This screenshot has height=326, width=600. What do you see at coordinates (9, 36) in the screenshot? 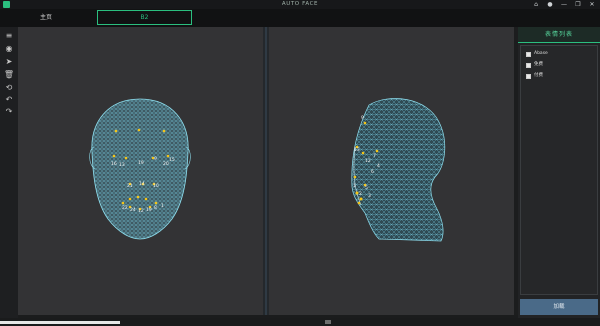
I see `menu-icon: ≡` at bounding box center [9, 36].